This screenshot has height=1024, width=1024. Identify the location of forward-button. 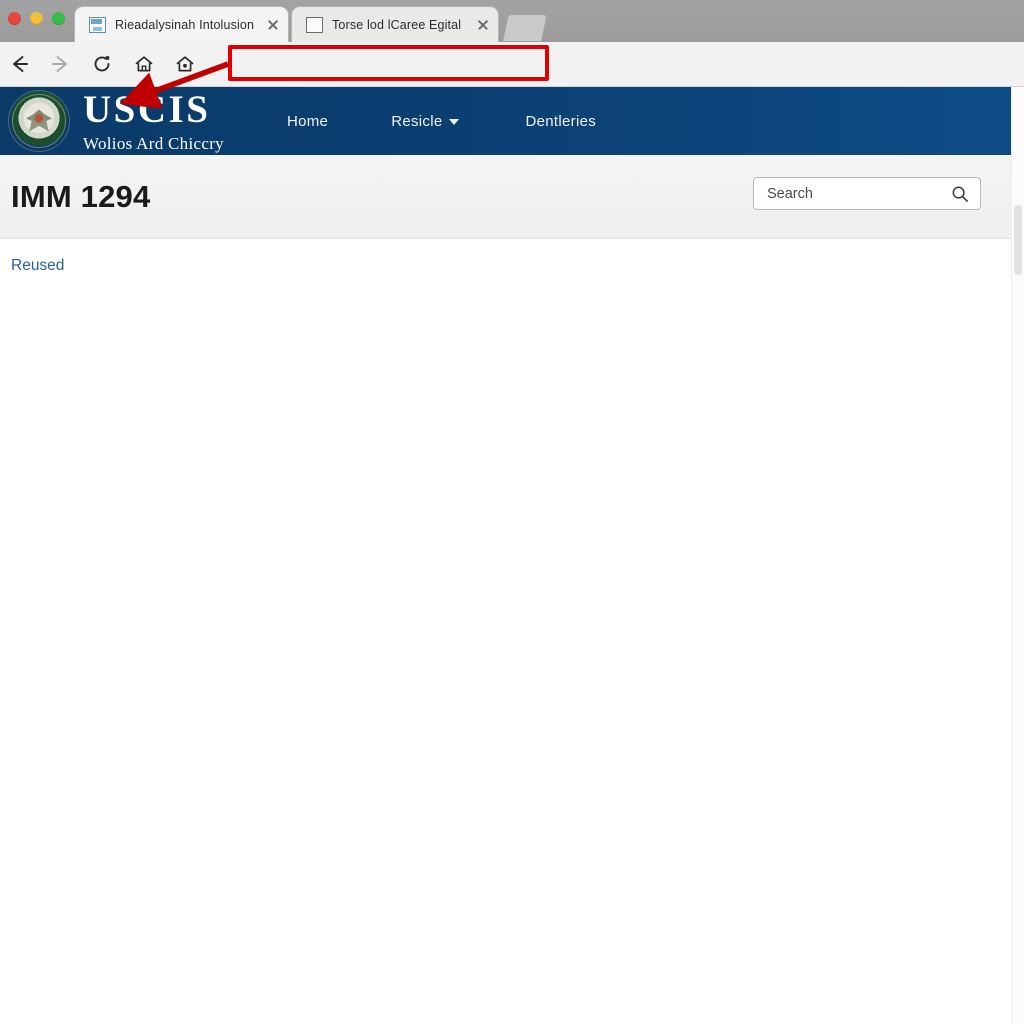
(61, 64).